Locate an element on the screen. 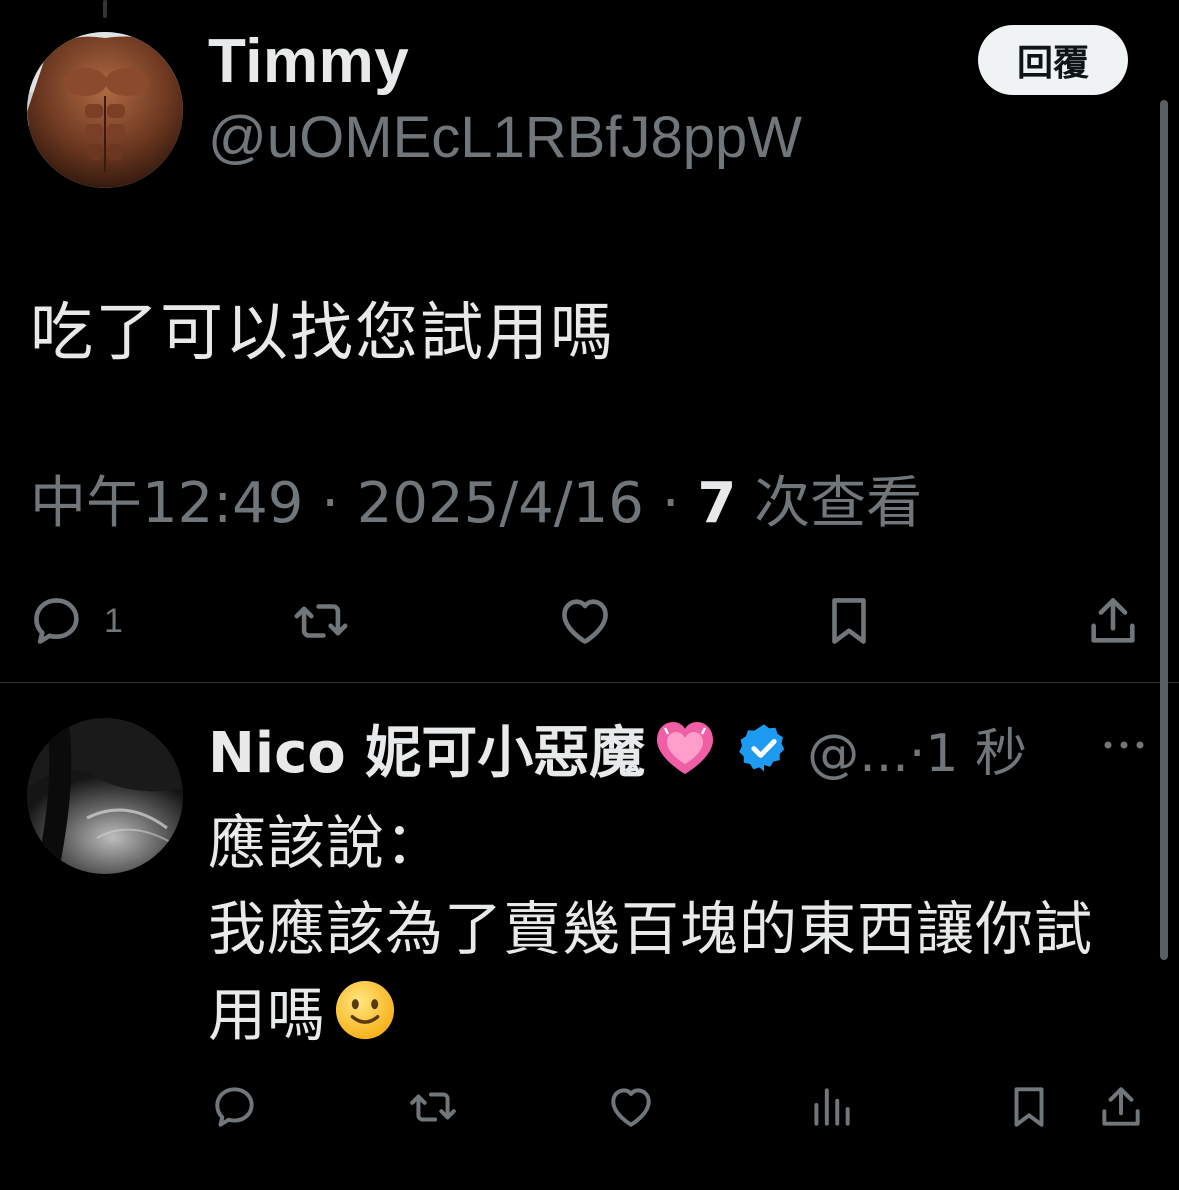 The height and width of the screenshot is (1190, 1179). reply-share-button is located at coordinates (1121, 1107).